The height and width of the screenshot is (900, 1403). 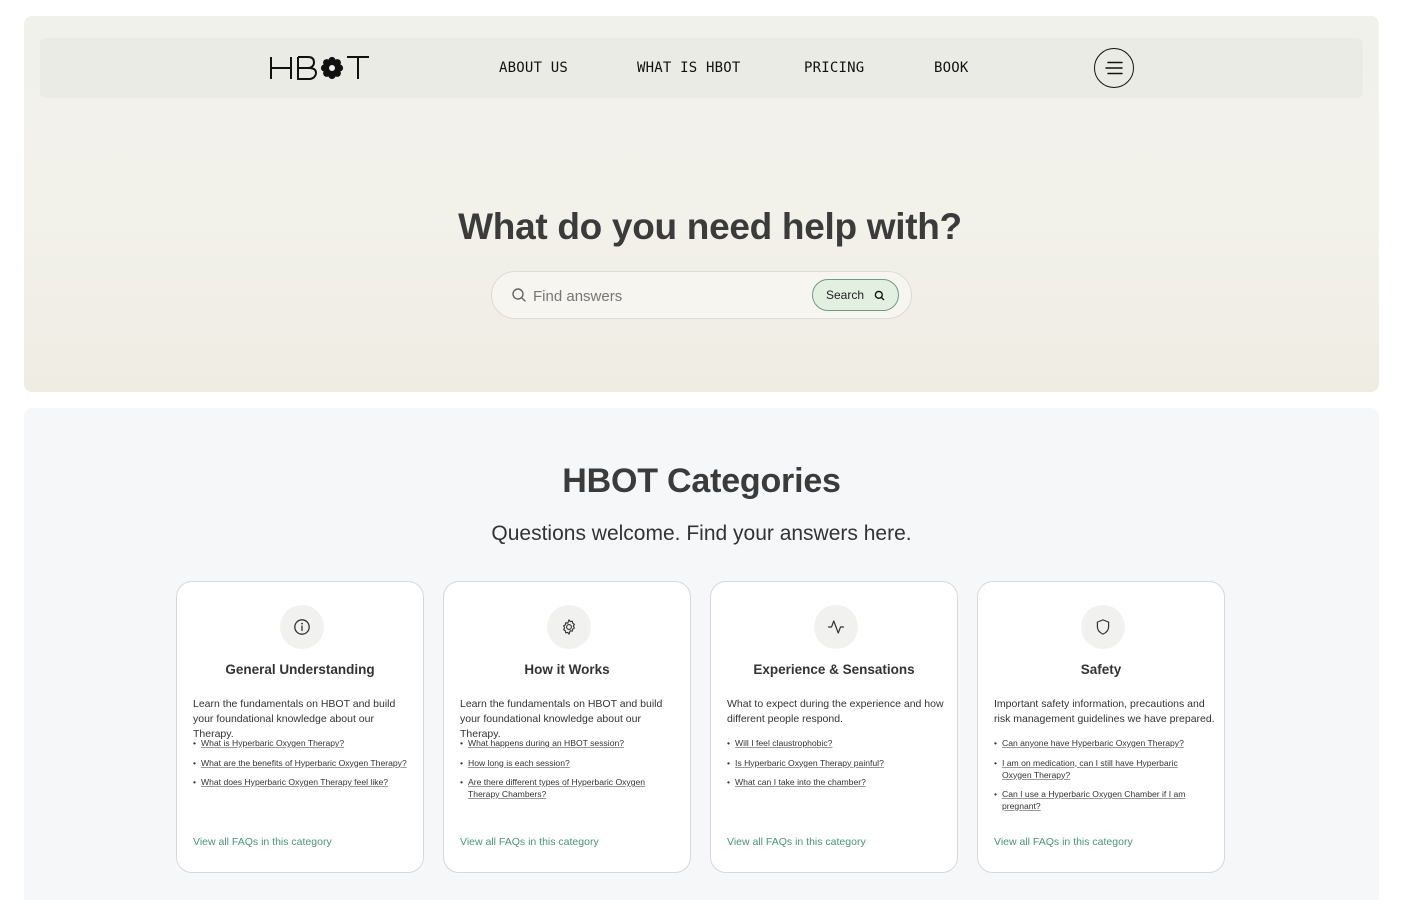 I want to click on list-item: How long is each session?, so click(x=567, y=763).